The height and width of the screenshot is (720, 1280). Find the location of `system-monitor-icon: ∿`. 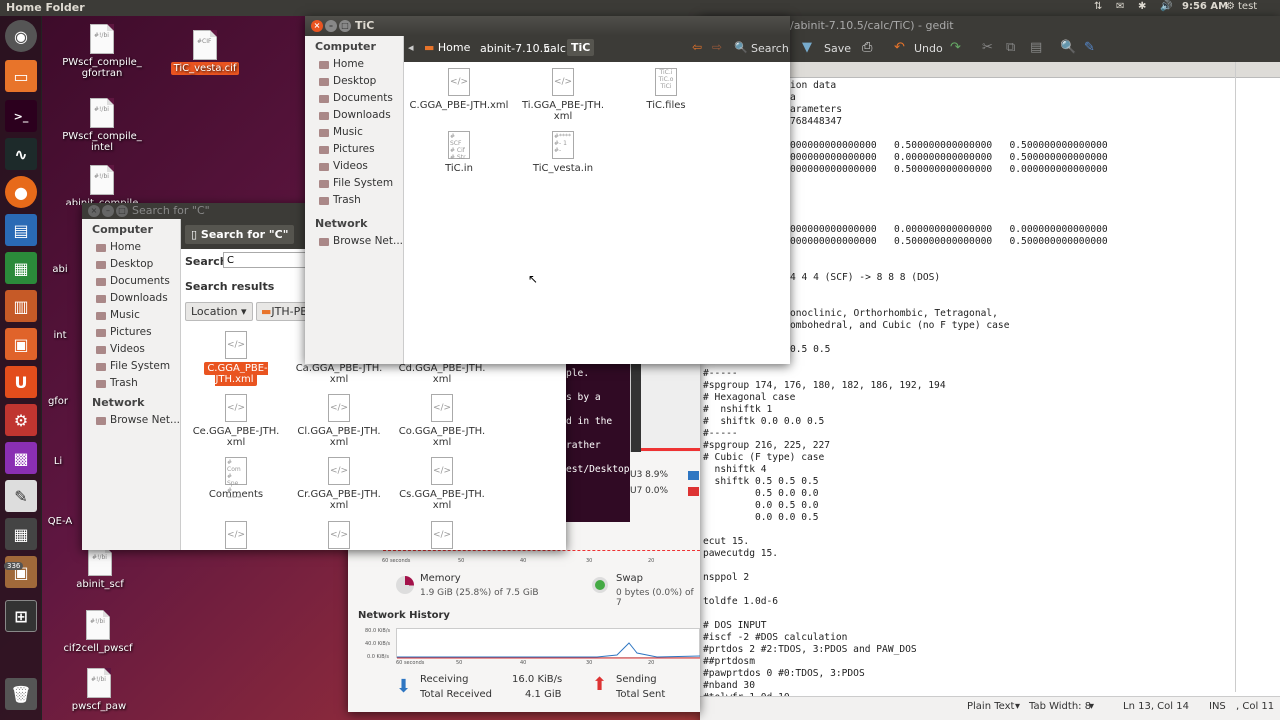

system-monitor-icon: ∿ is located at coordinates (21, 154).